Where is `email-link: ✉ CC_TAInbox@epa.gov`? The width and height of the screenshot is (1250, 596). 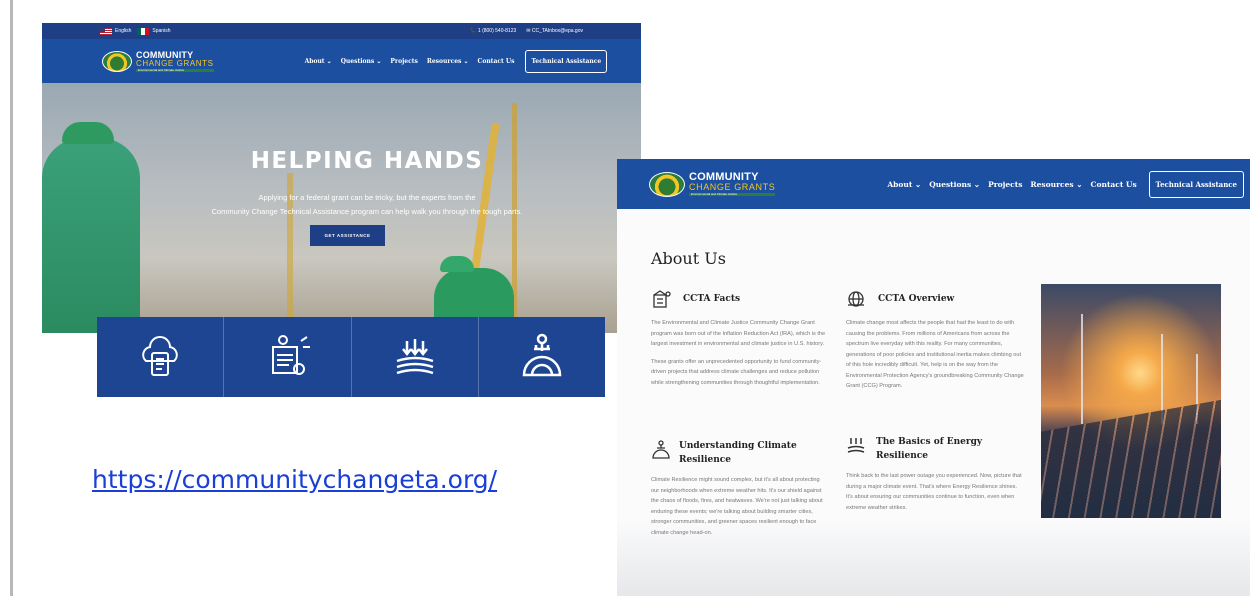
email-link: ✉ CC_TAInbox@epa.gov is located at coordinates (554, 31).